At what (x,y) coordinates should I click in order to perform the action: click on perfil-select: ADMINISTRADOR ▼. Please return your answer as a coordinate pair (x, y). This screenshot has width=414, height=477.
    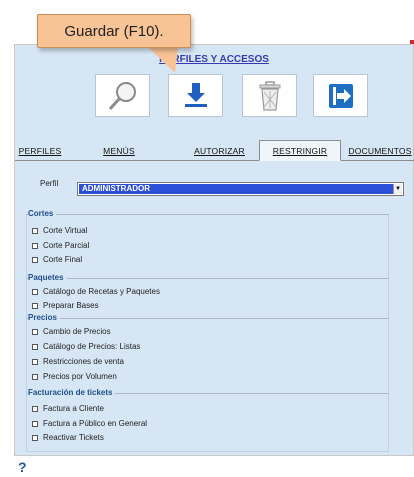
    Looking at the image, I should click on (240, 189).